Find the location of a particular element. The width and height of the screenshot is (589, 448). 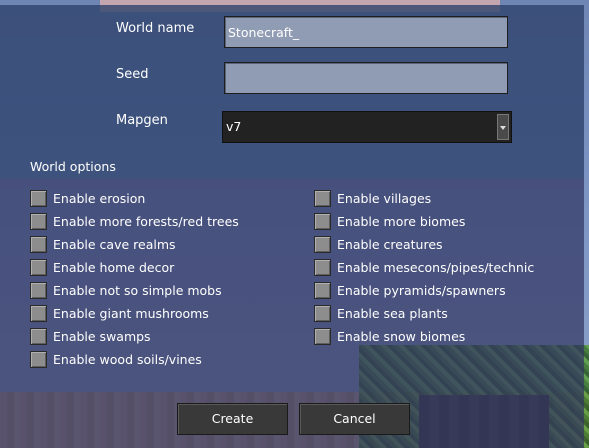

seed-label: Seed is located at coordinates (132, 74).